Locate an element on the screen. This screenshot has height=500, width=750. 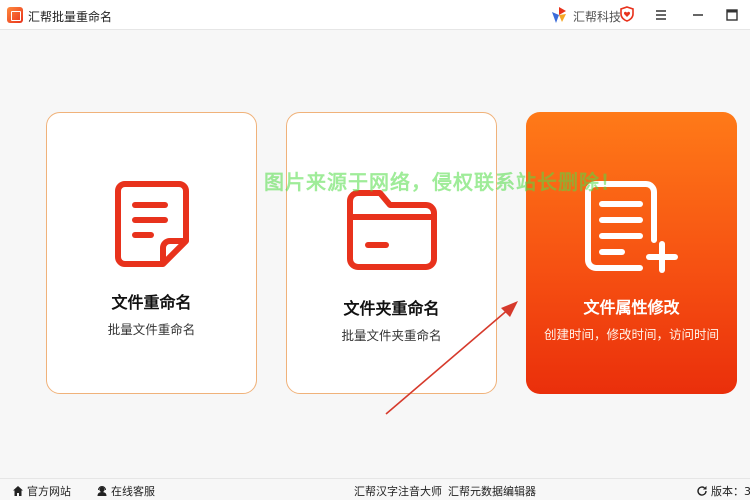
official-website-label: 官方网站 is located at coordinates (49, 491).